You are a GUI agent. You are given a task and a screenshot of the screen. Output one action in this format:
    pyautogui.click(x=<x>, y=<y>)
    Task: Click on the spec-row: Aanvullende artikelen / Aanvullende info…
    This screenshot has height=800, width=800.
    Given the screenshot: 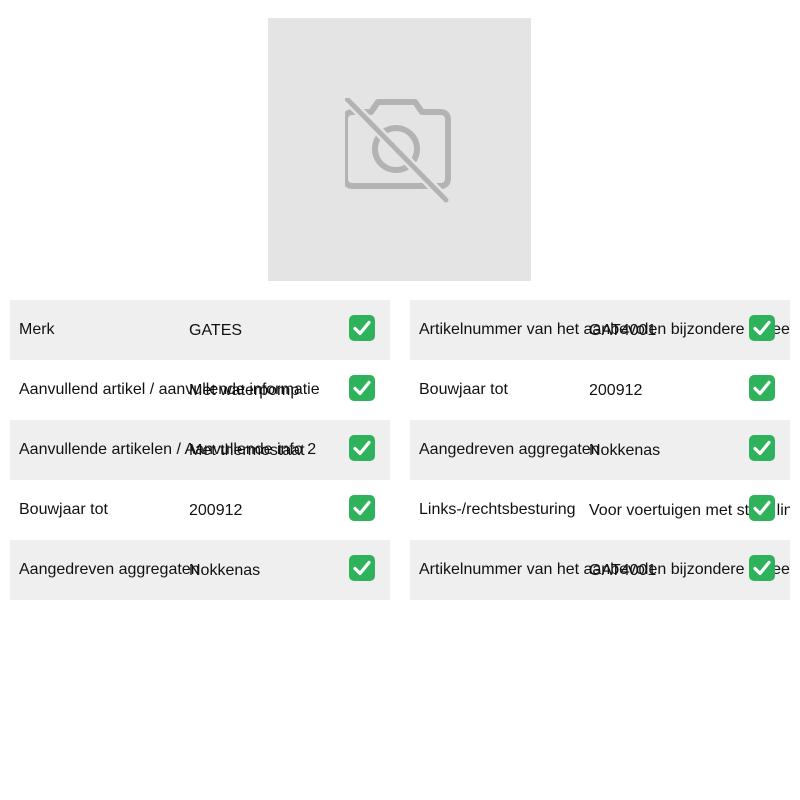 What is the action you would take?
    pyautogui.click(x=200, y=450)
    